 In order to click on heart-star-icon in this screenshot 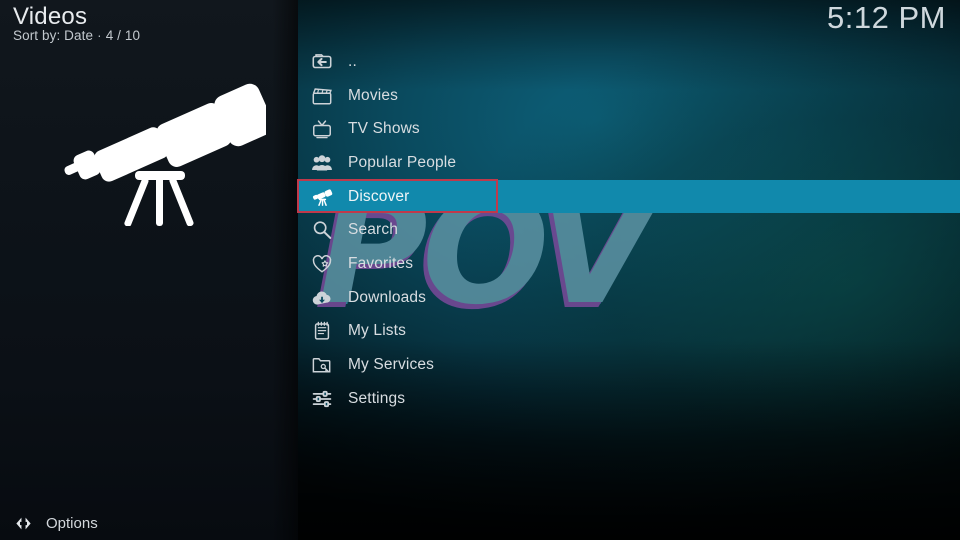, I will do `click(322, 264)`.